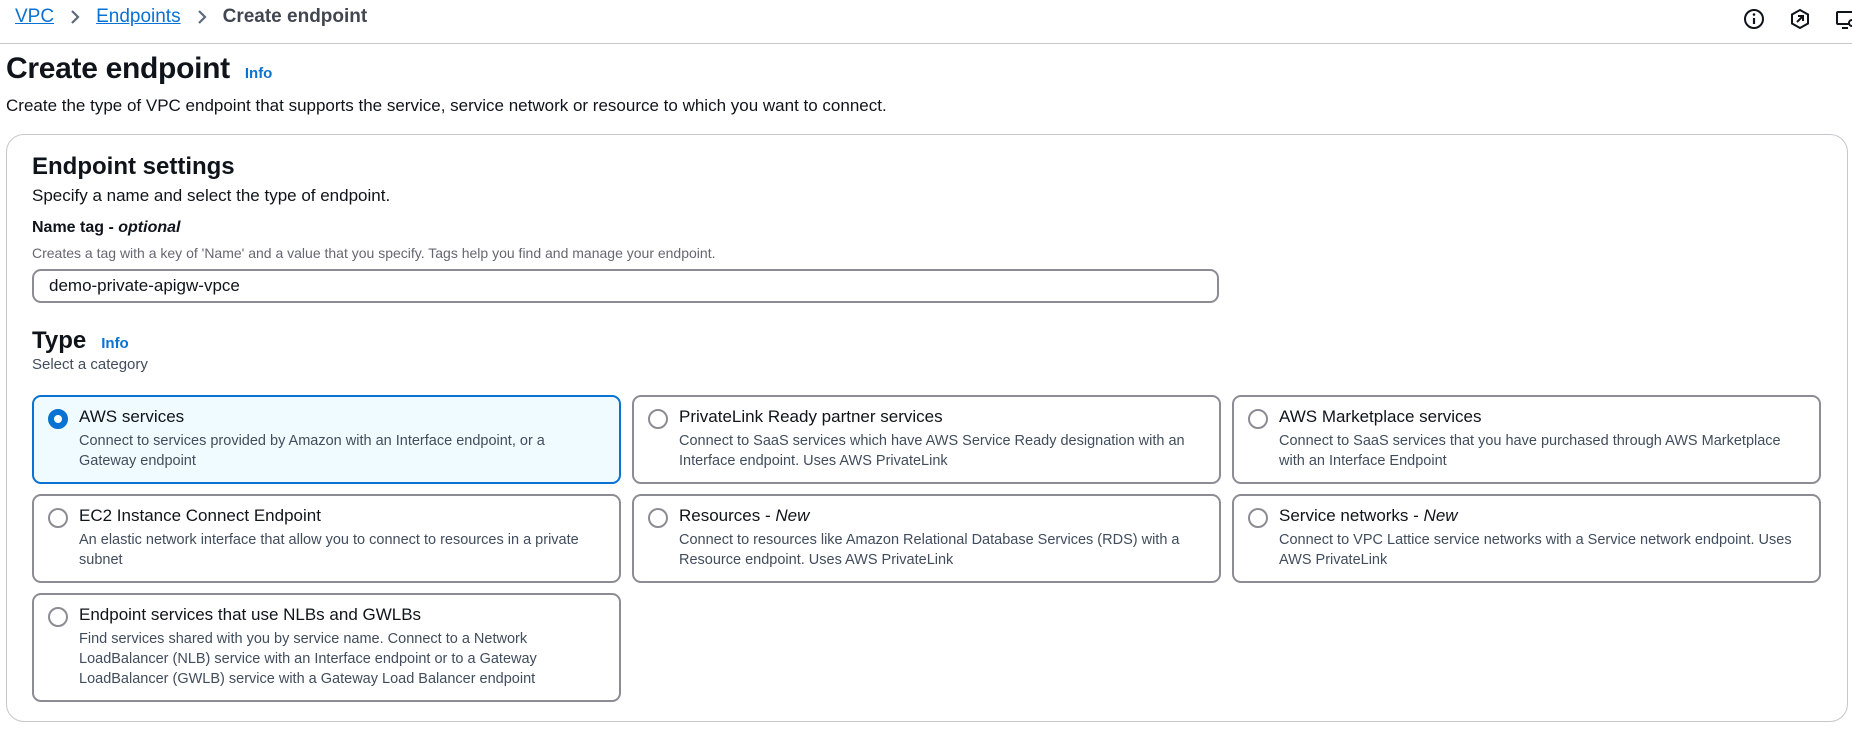  I want to click on type-option-title-text: Resources -, so click(727, 515).